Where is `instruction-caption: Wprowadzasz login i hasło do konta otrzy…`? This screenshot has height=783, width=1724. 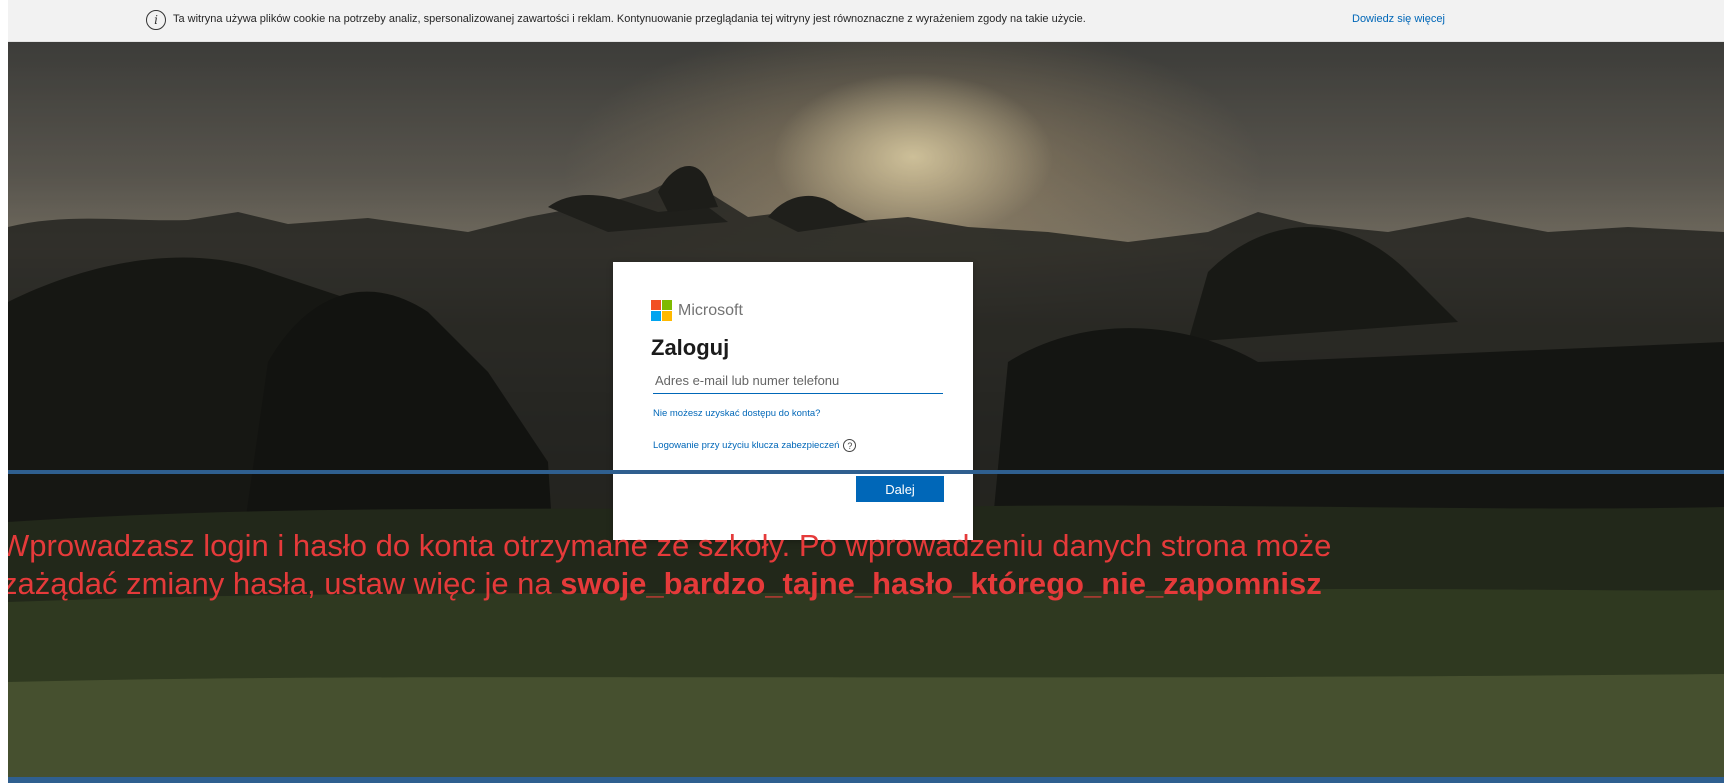
instruction-caption: Wprowadzasz login i hasło do konta otrzy… is located at coordinates (866, 565).